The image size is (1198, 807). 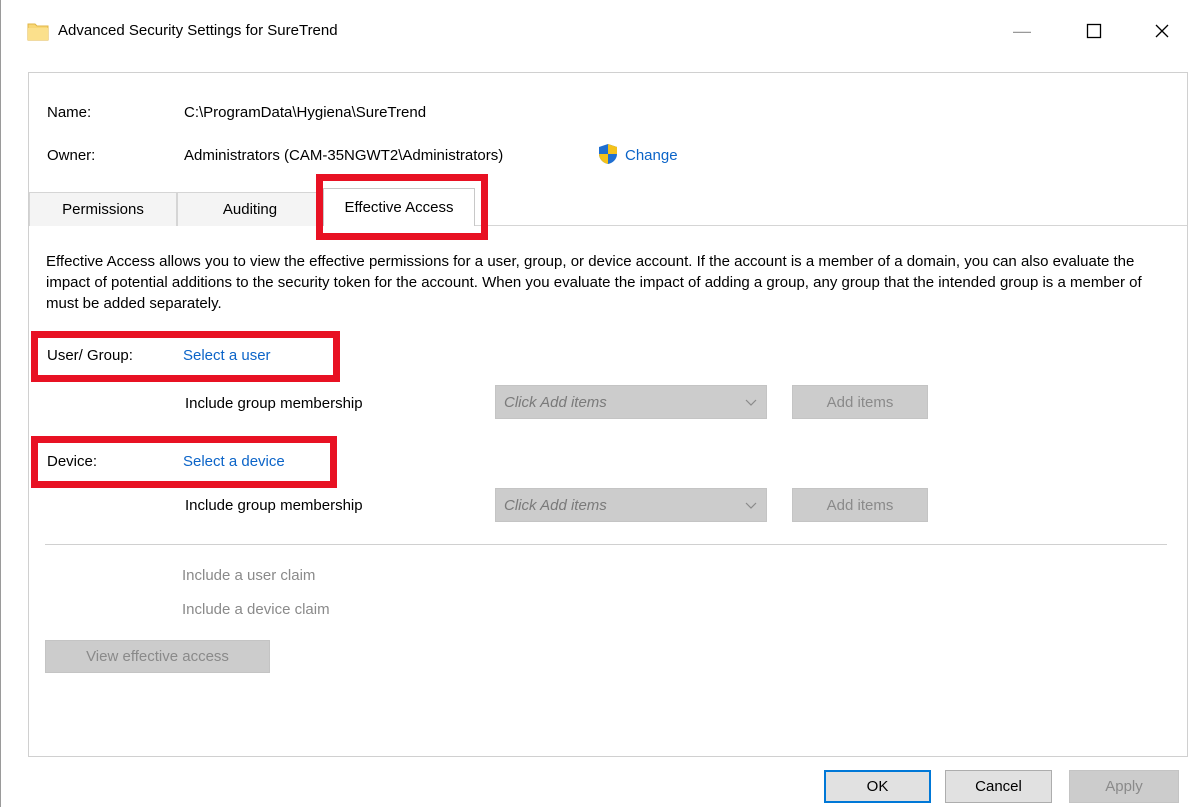 I want to click on include-device-claim-link: Include a device claim, so click(x=256, y=609).